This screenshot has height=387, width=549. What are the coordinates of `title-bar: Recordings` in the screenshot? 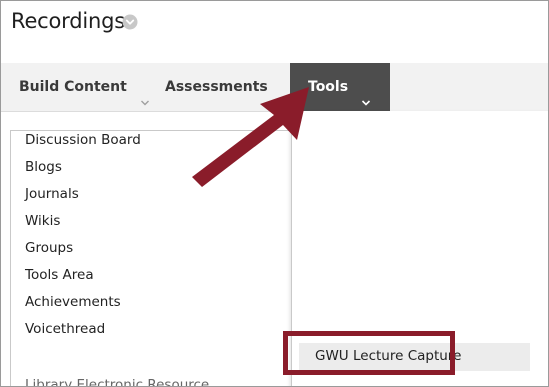 It's located at (274, 26).